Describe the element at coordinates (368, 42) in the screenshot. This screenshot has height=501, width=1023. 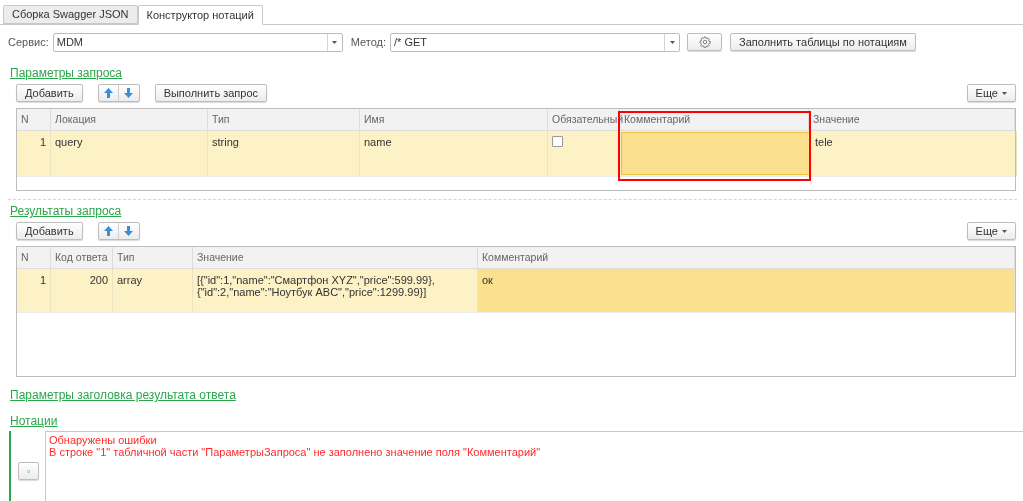
I see `field-label: Метод:` at that location.